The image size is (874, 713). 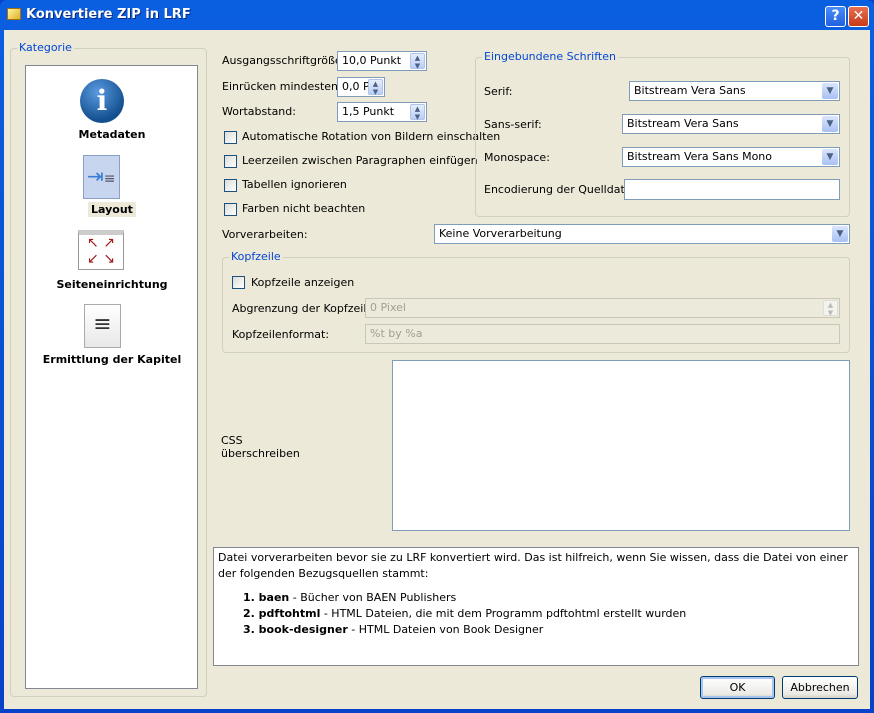 I want to click on preprocess-value: Keine Vorverarbeitung, so click(x=500, y=233).